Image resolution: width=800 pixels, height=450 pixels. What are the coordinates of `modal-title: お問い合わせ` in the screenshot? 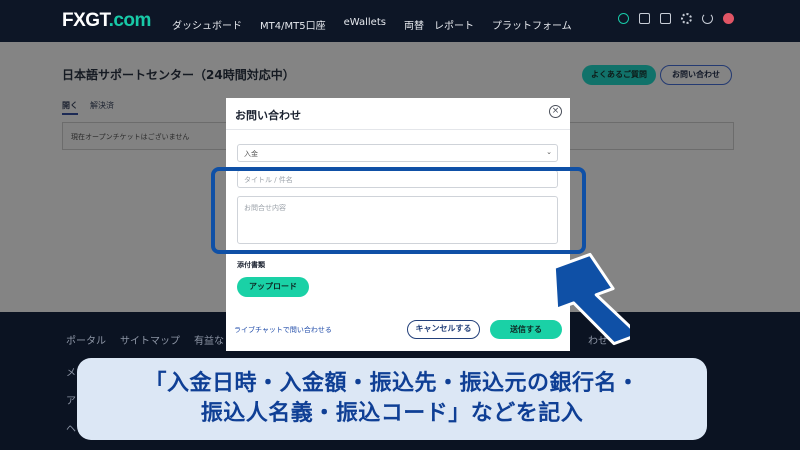 It's located at (268, 115).